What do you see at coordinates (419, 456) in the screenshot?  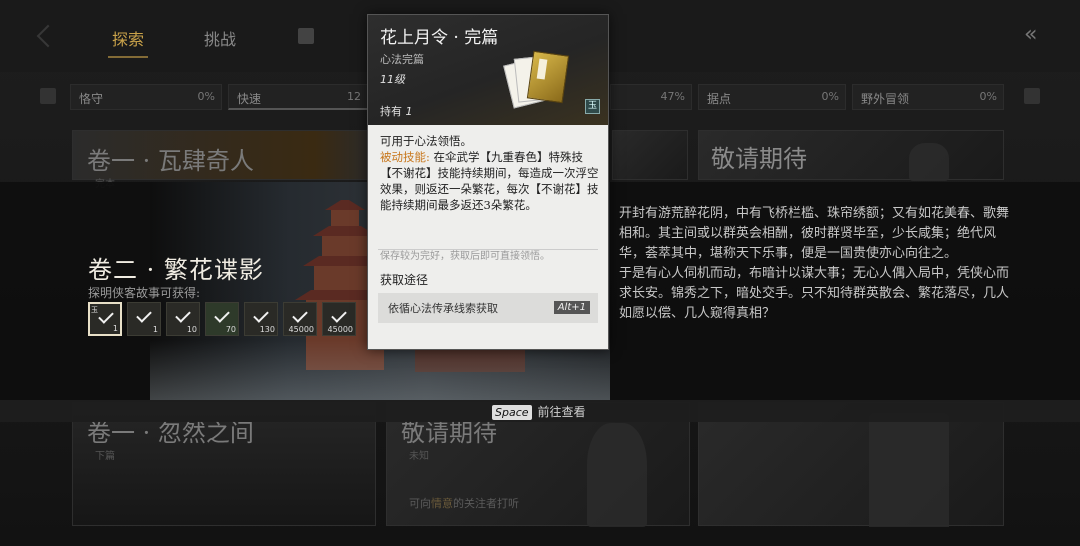 I see `coming-soon-status: 未知` at bounding box center [419, 456].